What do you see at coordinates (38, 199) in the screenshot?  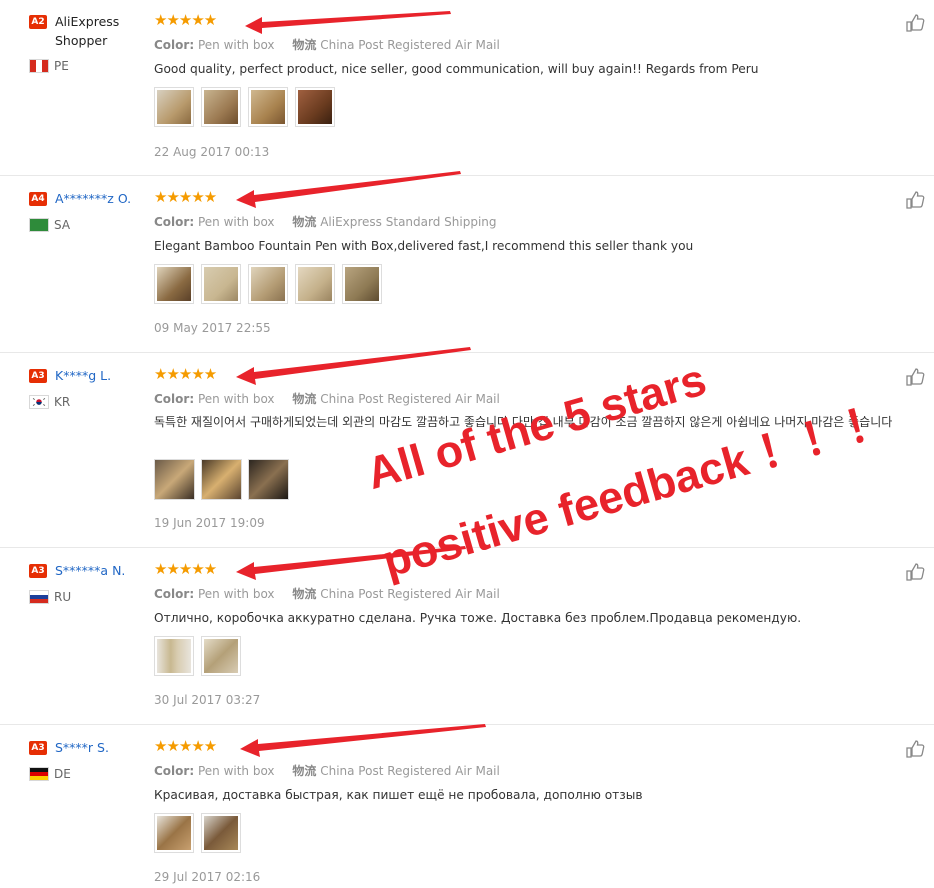 I see `buyer-level-badge: A4` at bounding box center [38, 199].